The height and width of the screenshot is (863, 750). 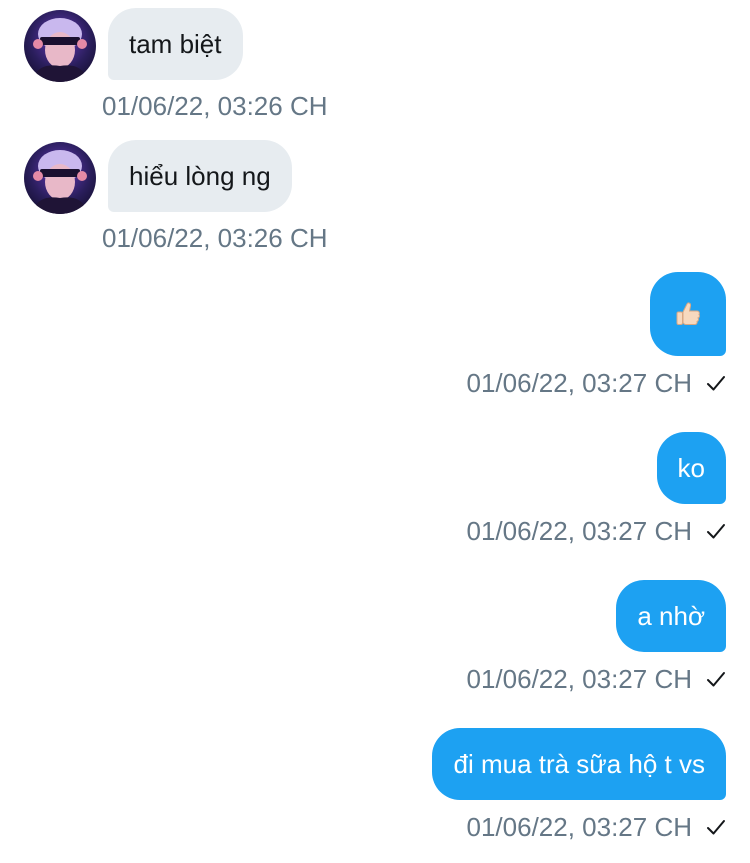 I want to click on thumbs-up-icon, so click(x=688, y=313).